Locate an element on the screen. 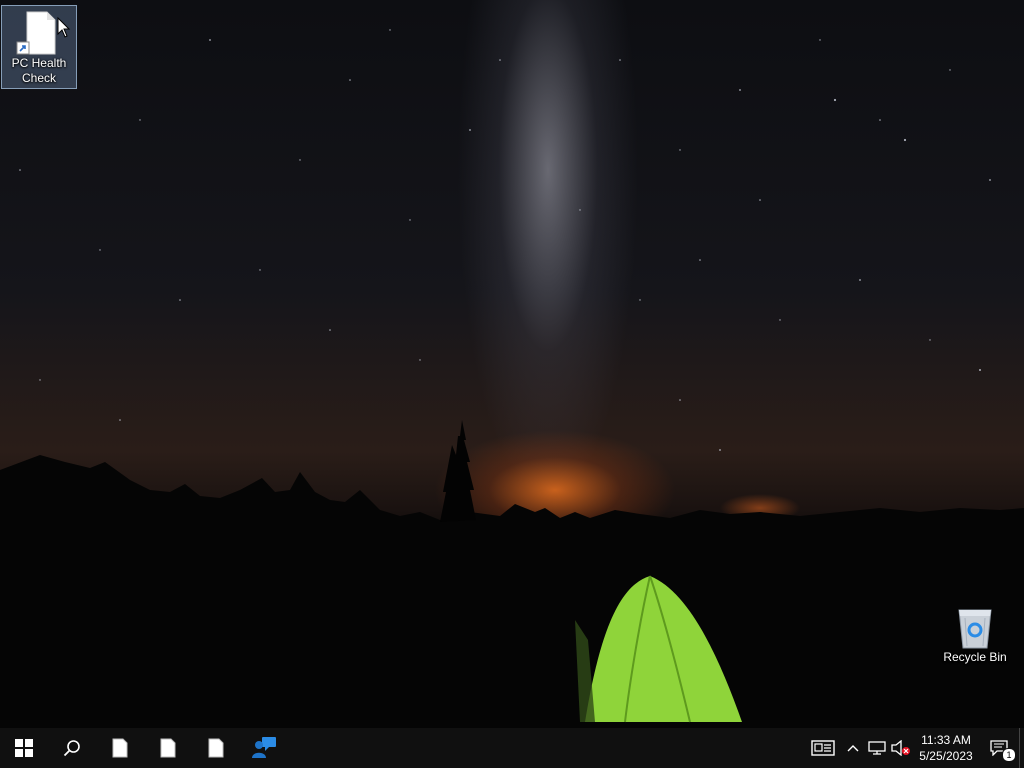 Image resolution: width=1024 pixels, height=768 pixels. news-and-interests-icon is located at coordinates (823, 748).